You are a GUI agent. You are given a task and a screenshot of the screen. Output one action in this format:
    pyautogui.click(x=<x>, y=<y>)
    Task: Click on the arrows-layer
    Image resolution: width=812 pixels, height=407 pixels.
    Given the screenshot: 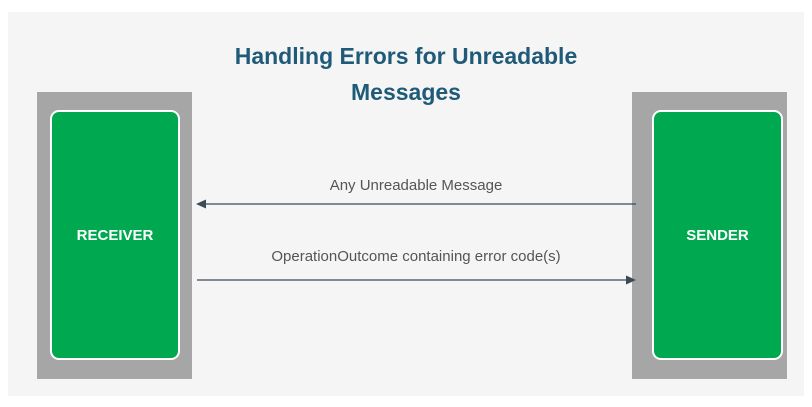 What is the action you would take?
    pyautogui.click(x=416, y=242)
    